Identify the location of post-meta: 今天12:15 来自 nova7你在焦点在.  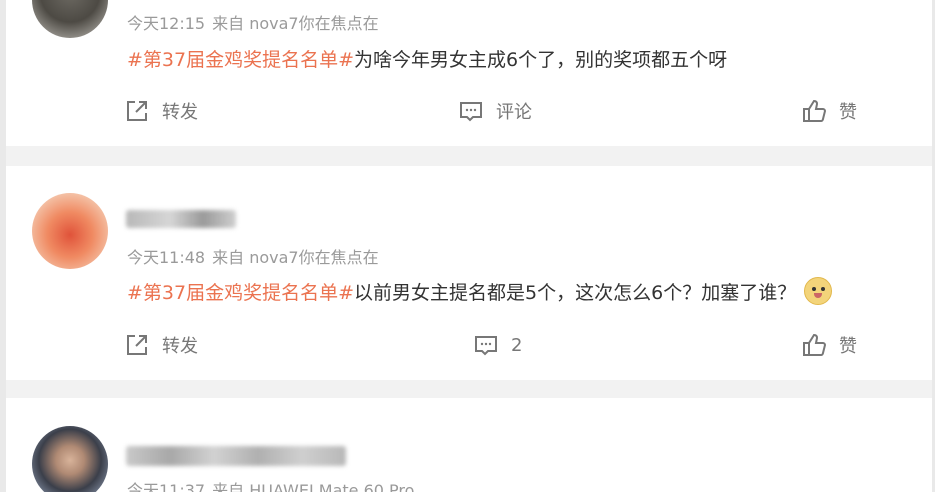
(256, 22).